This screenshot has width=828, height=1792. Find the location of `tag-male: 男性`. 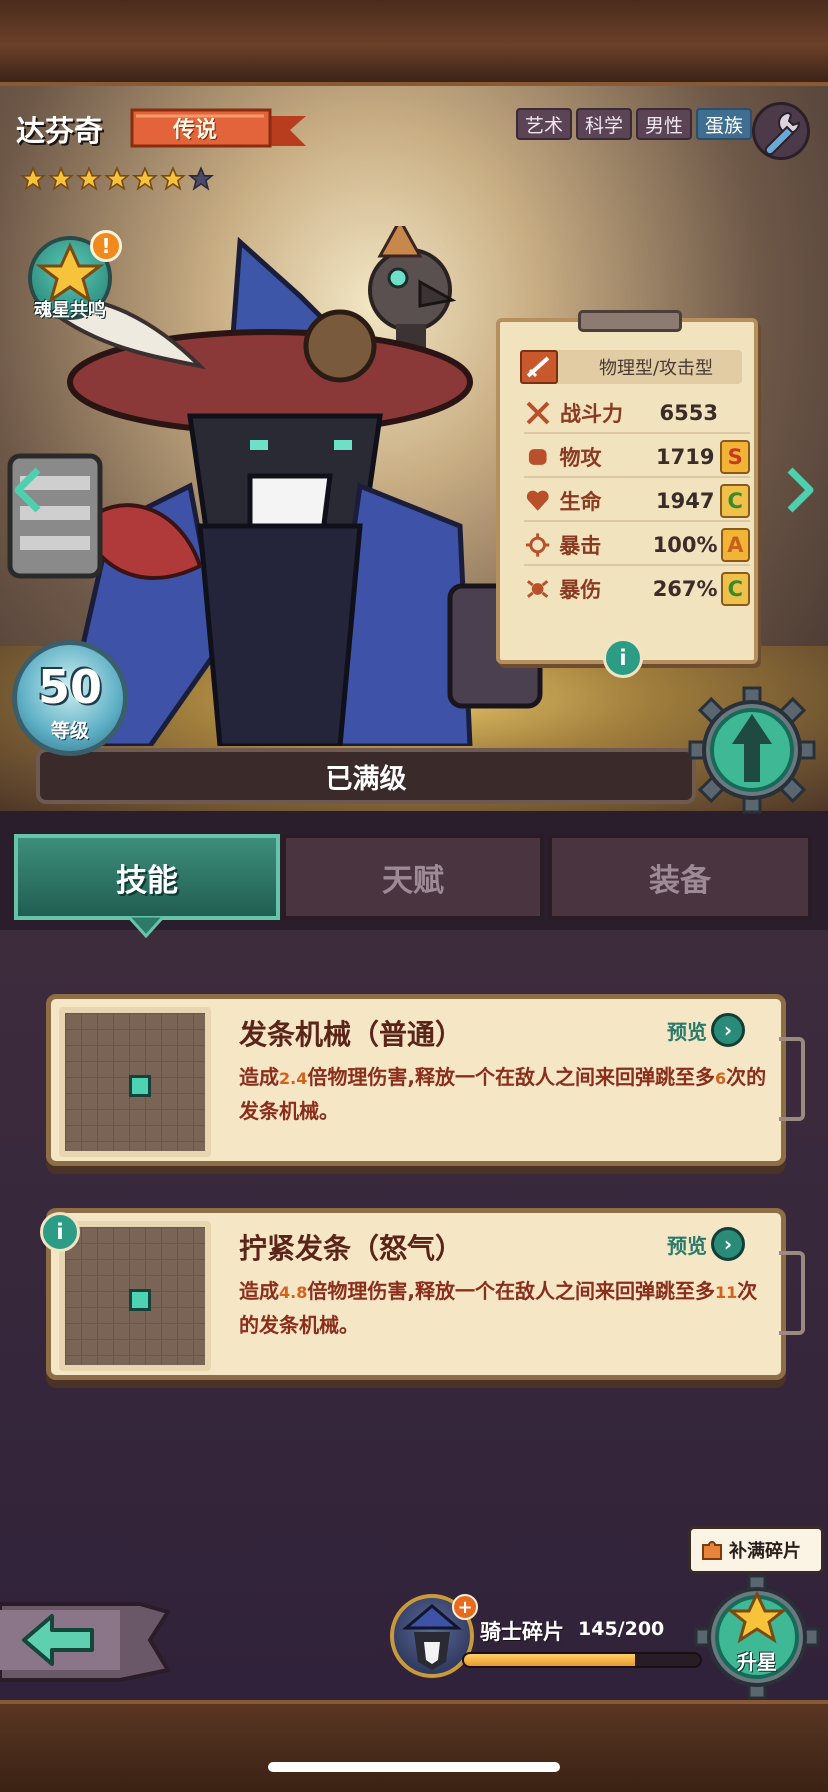

tag-male: 男性 is located at coordinates (664, 124).